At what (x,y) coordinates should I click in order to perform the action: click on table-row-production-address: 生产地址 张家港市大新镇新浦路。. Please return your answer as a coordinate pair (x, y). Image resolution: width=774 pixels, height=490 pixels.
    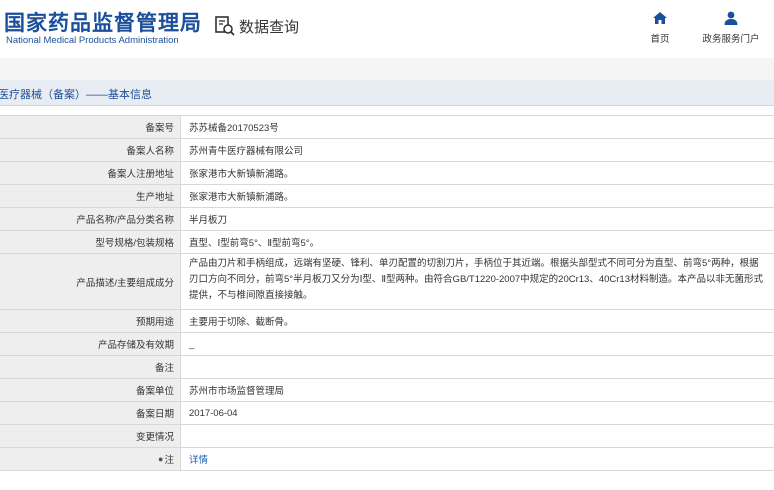
    Looking at the image, I should click on (387, 196).